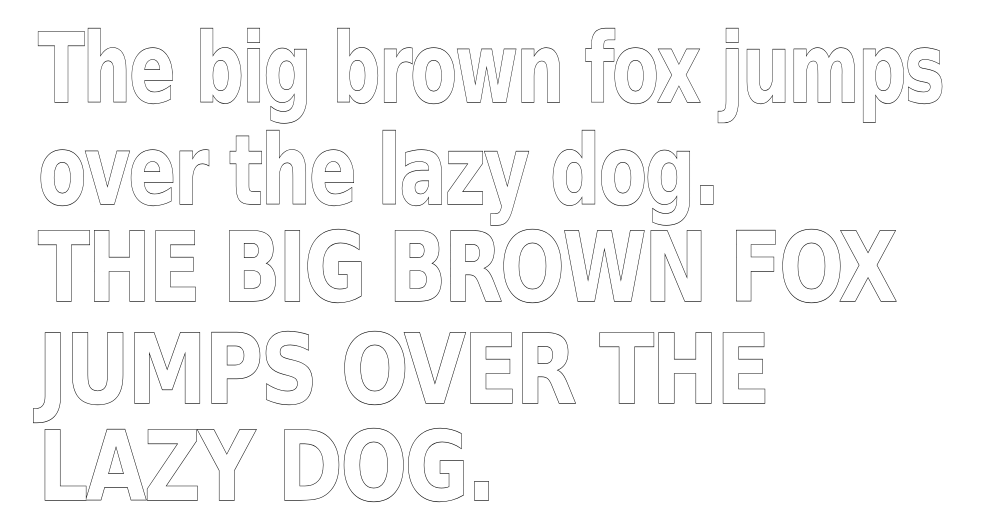  I want to click on specimen-line-2: over the lazy dog., so click(378, 171).